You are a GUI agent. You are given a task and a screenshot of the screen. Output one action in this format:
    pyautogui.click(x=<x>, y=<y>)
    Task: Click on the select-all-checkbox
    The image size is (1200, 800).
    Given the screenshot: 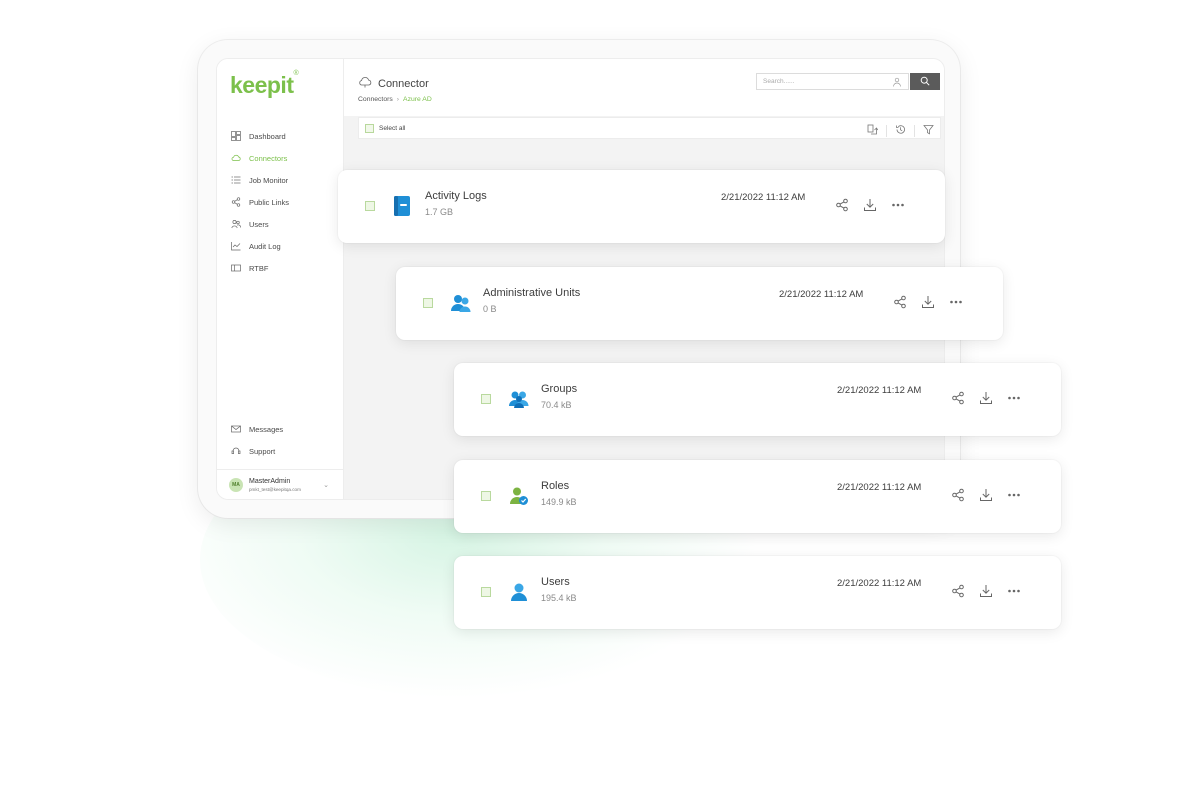 What is the action you would take?
    pyautogui.click(x=369, y=128)
    